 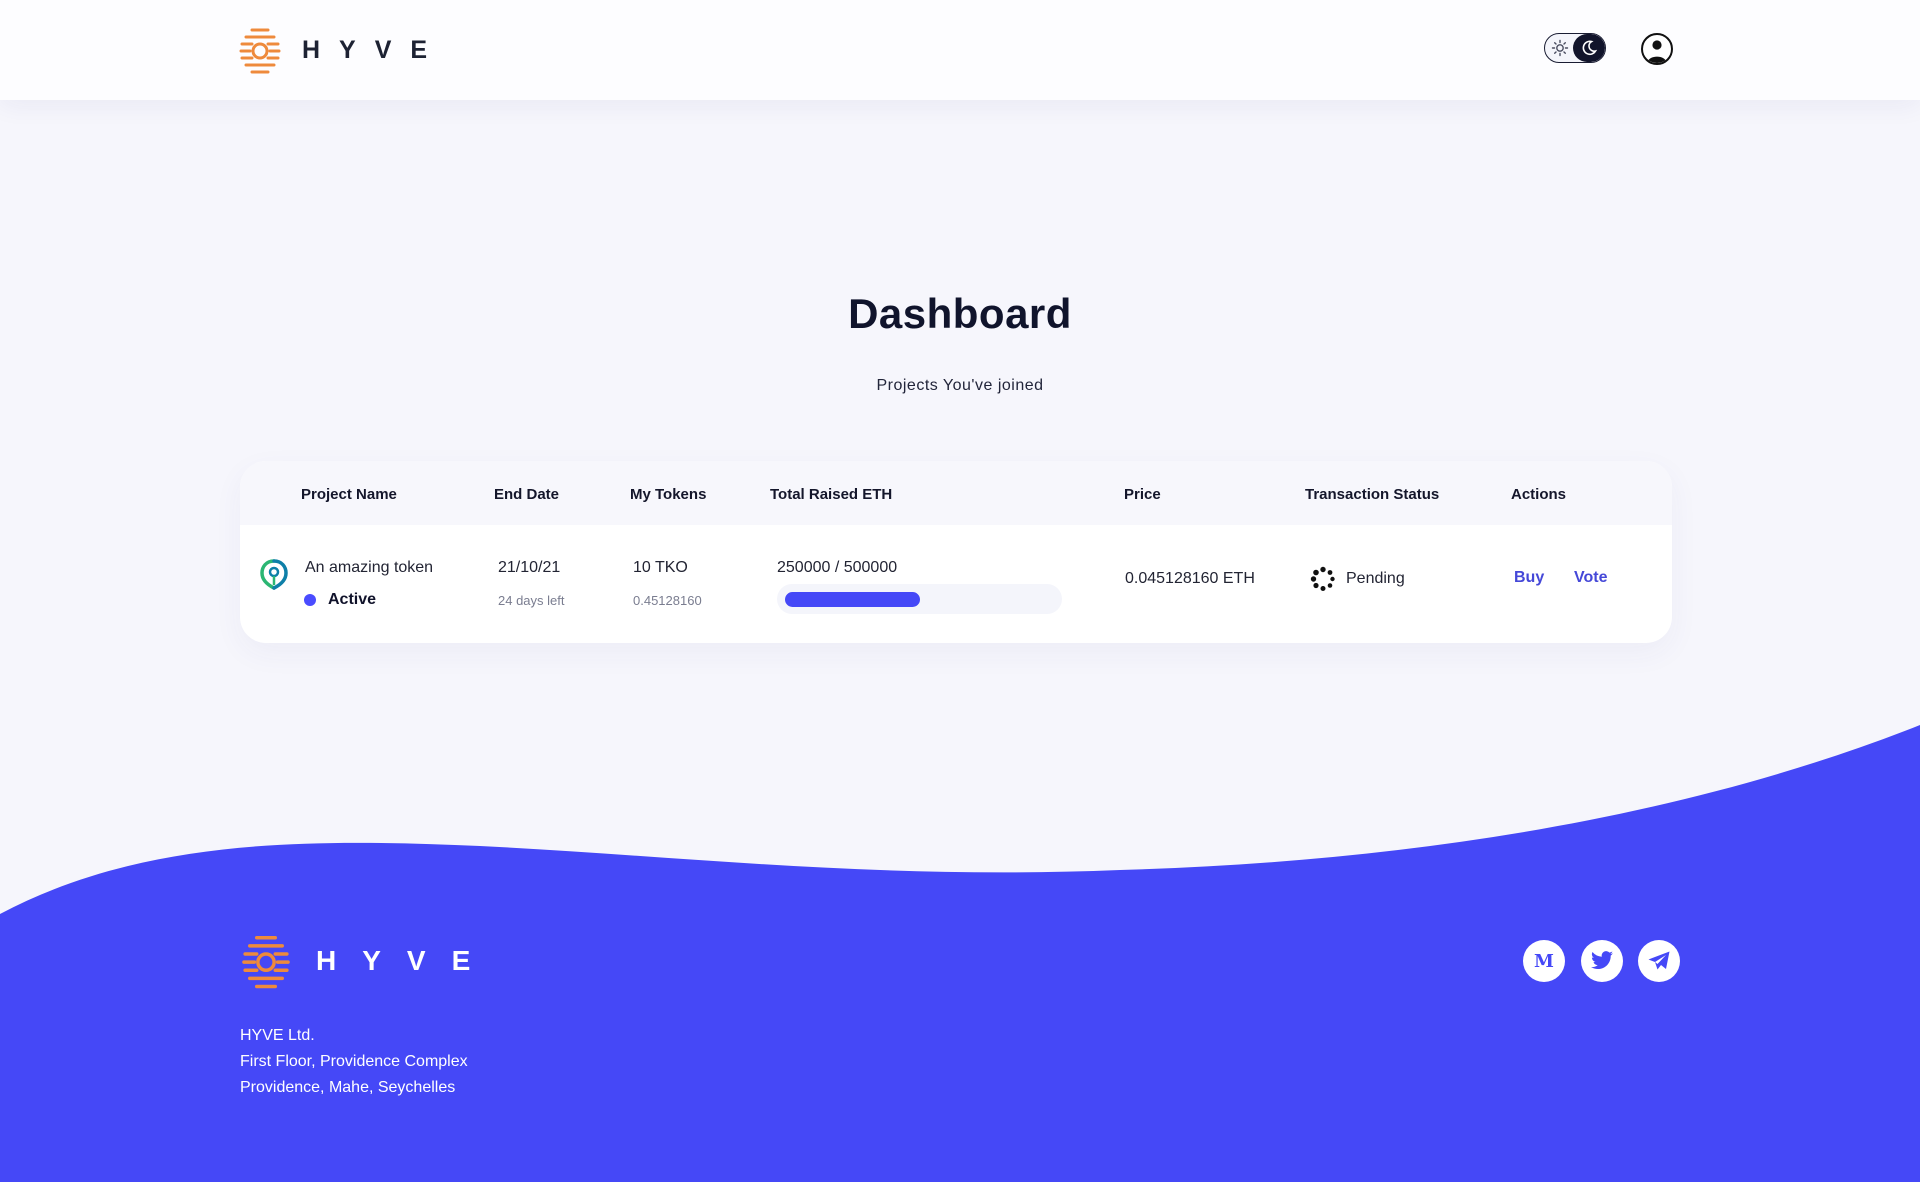 What do you see at coordinates (1539, 494) in the screenshot?
I see `col-actions: Actions` at bounding box center [1539, 494].